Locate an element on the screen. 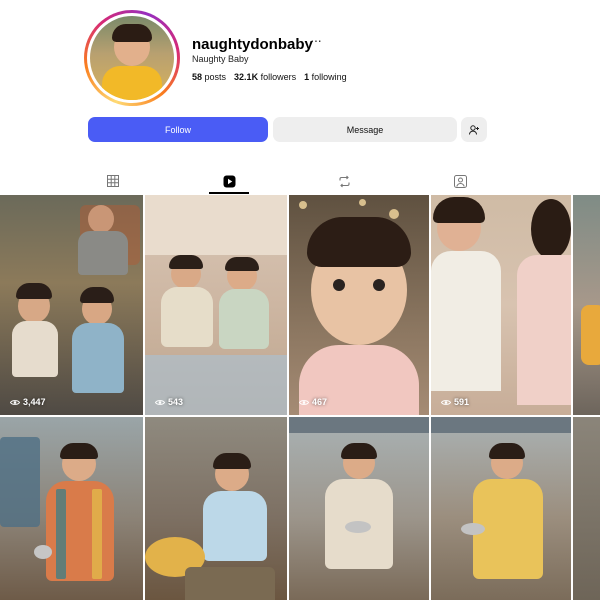 The height and width of the screenshot is (600, 600). follow-button: Follow is located at coordinates (178, 129).